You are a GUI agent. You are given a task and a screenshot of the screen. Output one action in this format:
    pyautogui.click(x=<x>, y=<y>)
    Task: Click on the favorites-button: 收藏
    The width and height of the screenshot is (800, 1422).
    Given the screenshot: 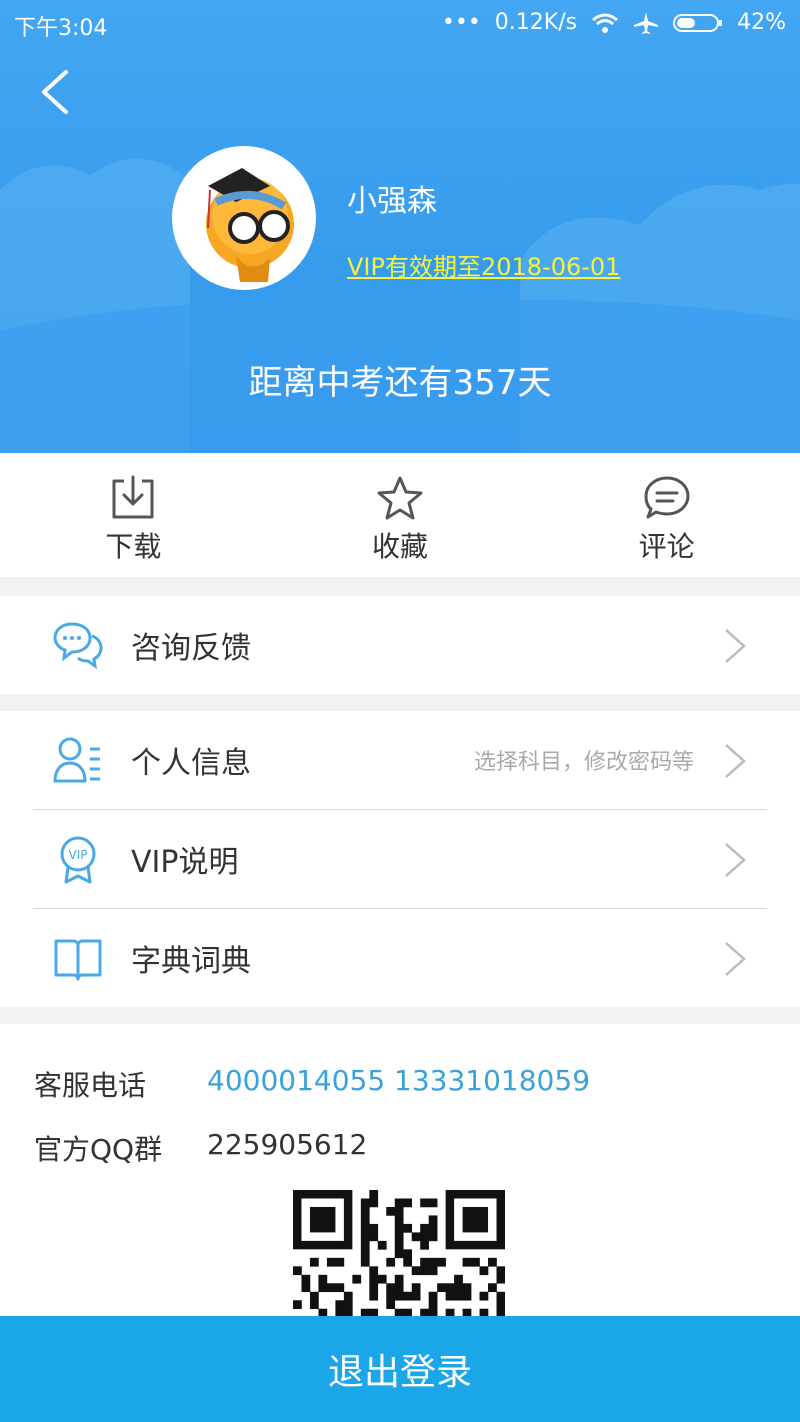 What is the action you would take?
    pyautogui.click(x=400, y=515)
    